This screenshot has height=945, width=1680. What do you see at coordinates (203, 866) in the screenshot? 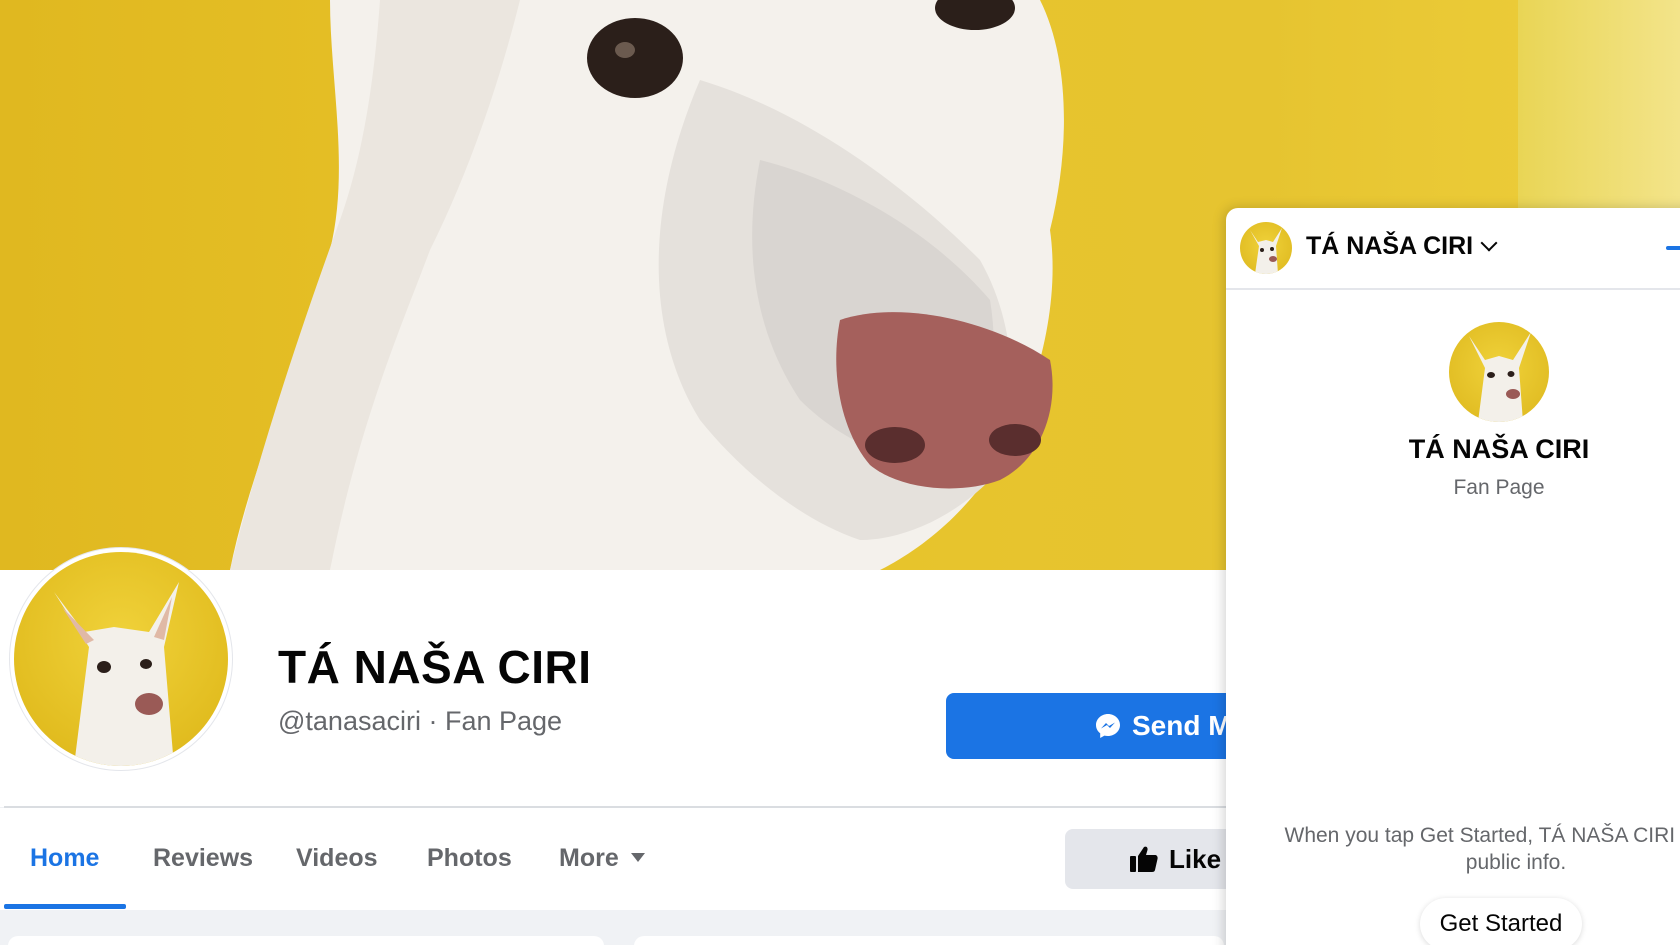
I see `tab-reviews: Reviews` at bounding box center [203, 866].